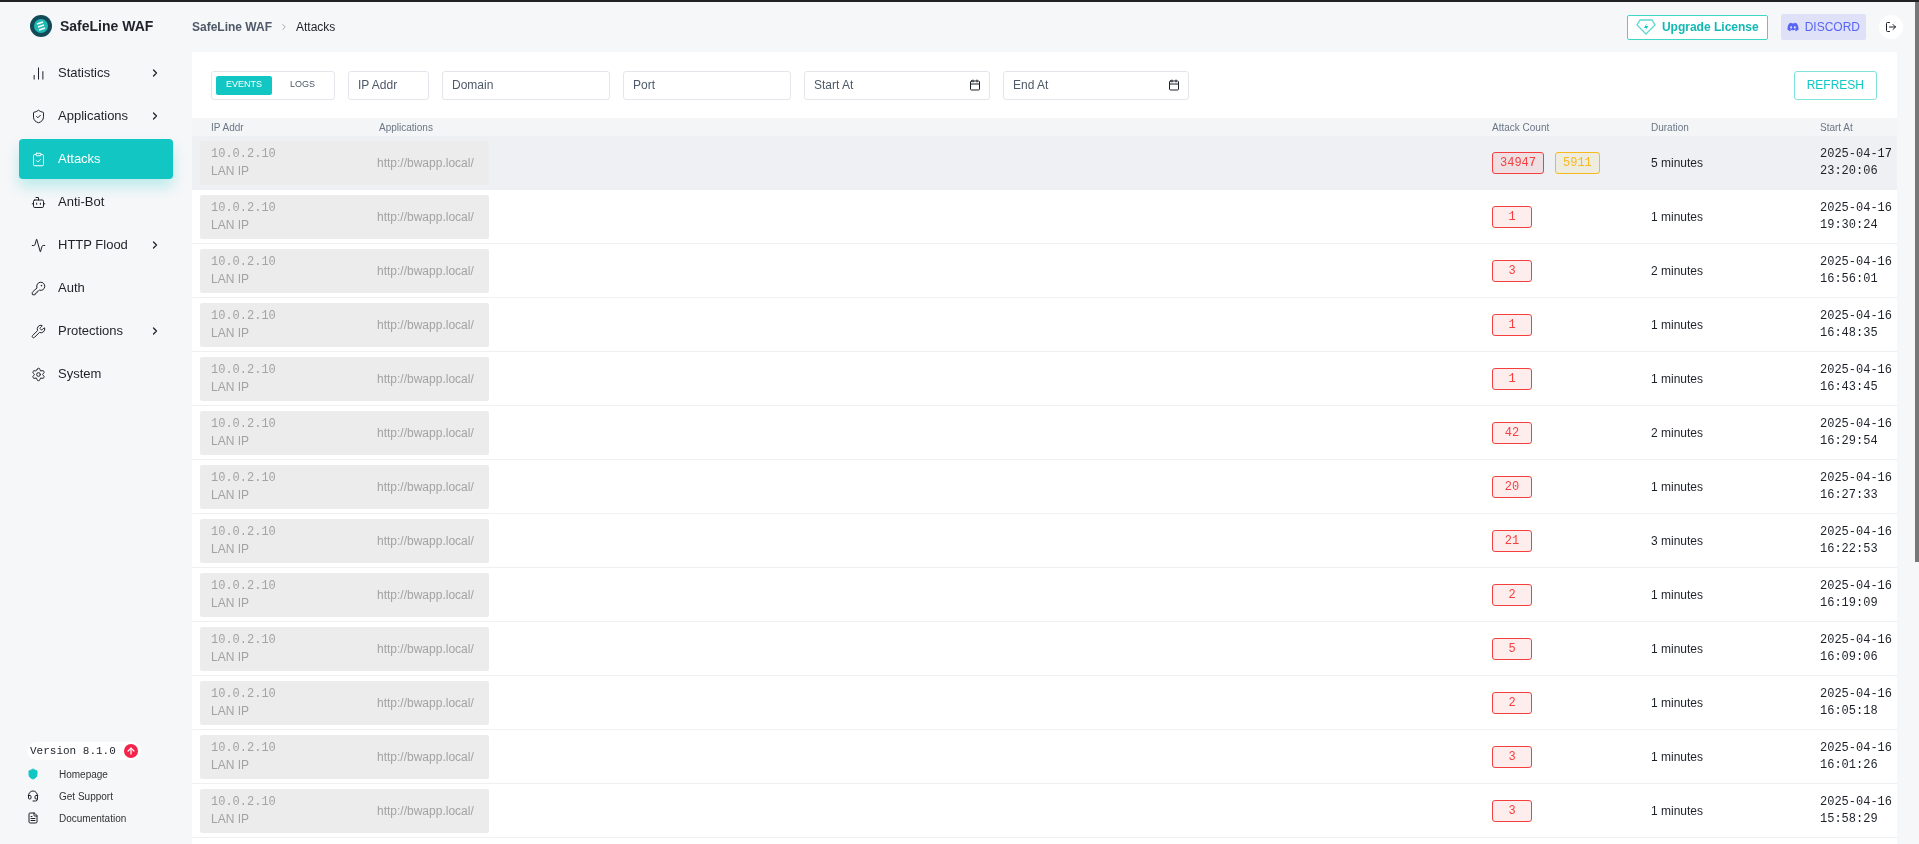  What do you see at coordinates (96, 245) in the screenshot?
I see `nav-item: HTTP Flood` at bounding box center [96, 245].